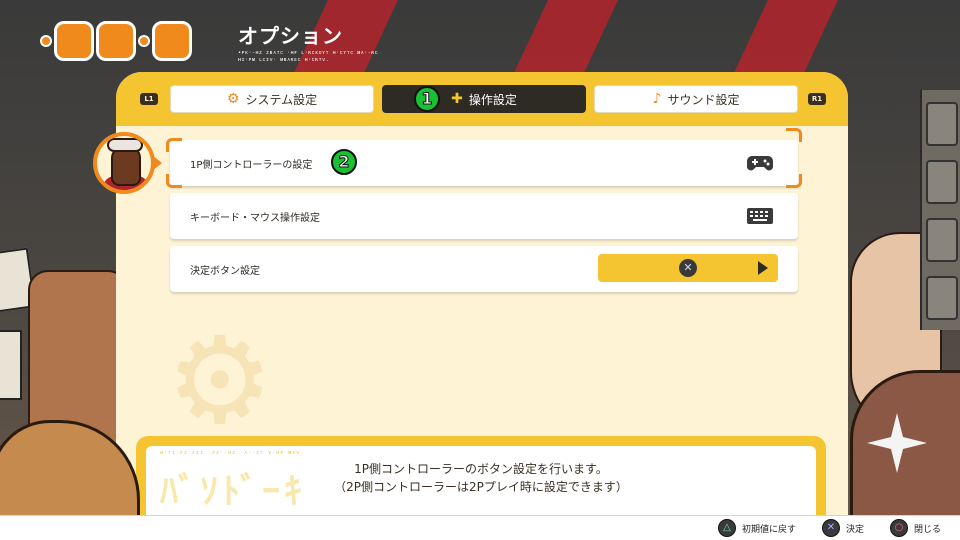 Image resolution: width=960 pixels, height=540 pixels. What do you see at coordinates (817, 99) in the screenshot?
I see `r1-shoulder-icon: R1` at bounding box center [817, 99].